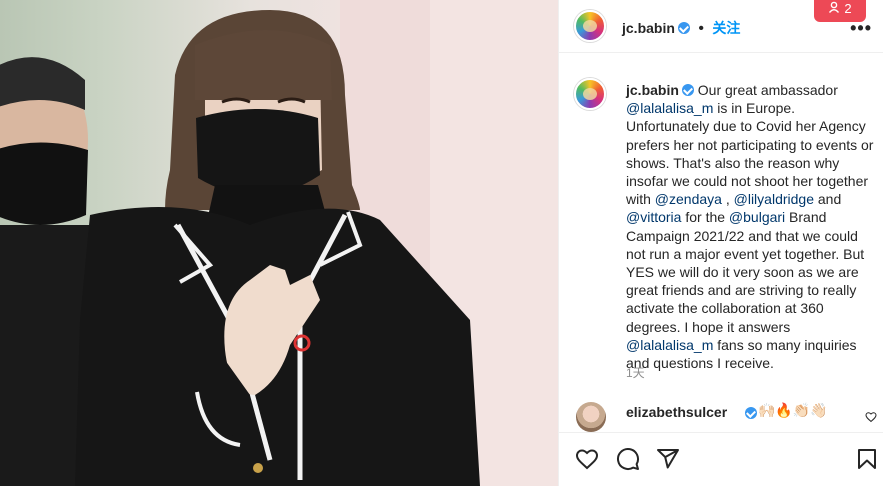 Image resolution: width=883 pixels, height=486 pixels. Describe the element at coordinates (793, 410) in the screenshot. I see `comment-text: 🙌🏻🔥👏🏻👋🏻` at that location.